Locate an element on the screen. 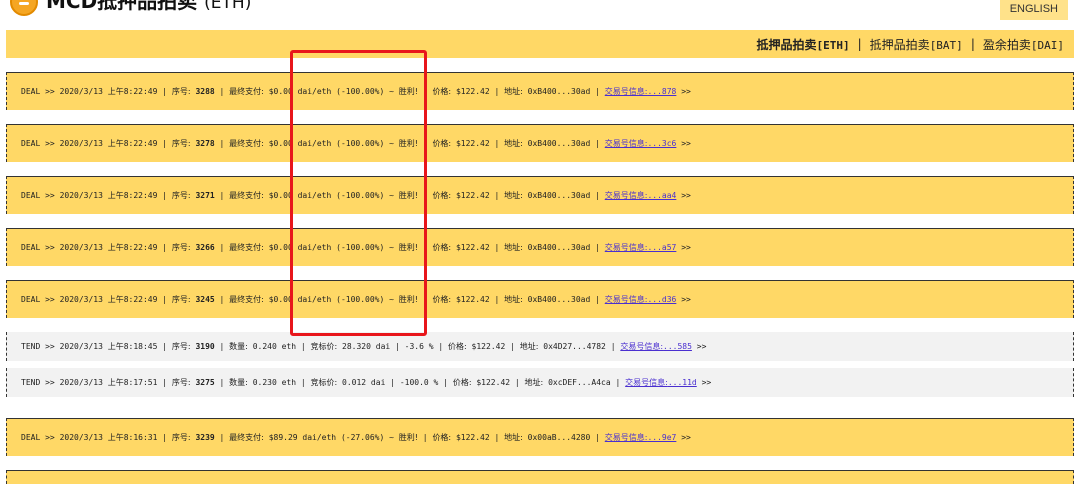 The image size is (1080, 484). tx-info-link: 交易号信息:...9e7 is located at coordinates (641, 437).